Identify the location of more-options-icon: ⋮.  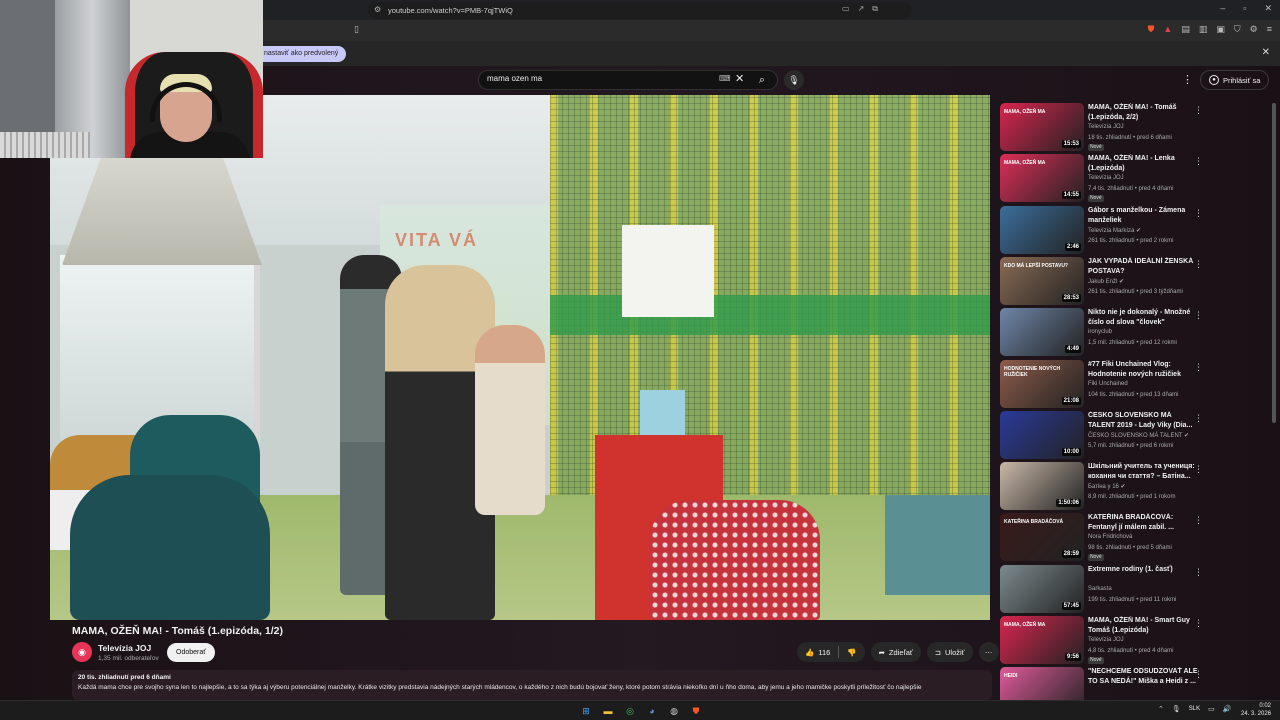
(1187, 79).